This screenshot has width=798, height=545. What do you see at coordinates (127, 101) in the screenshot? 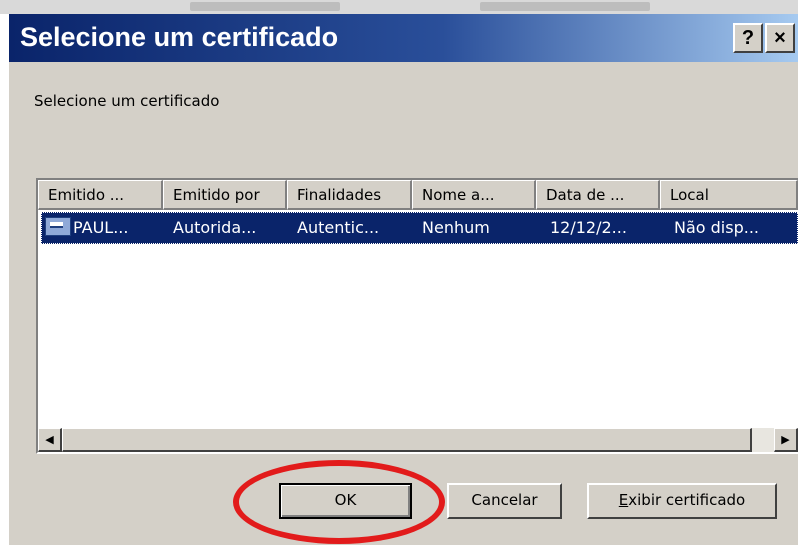
I see `prompt-label: Selecione um certificado` at bounding box center [127, 101].